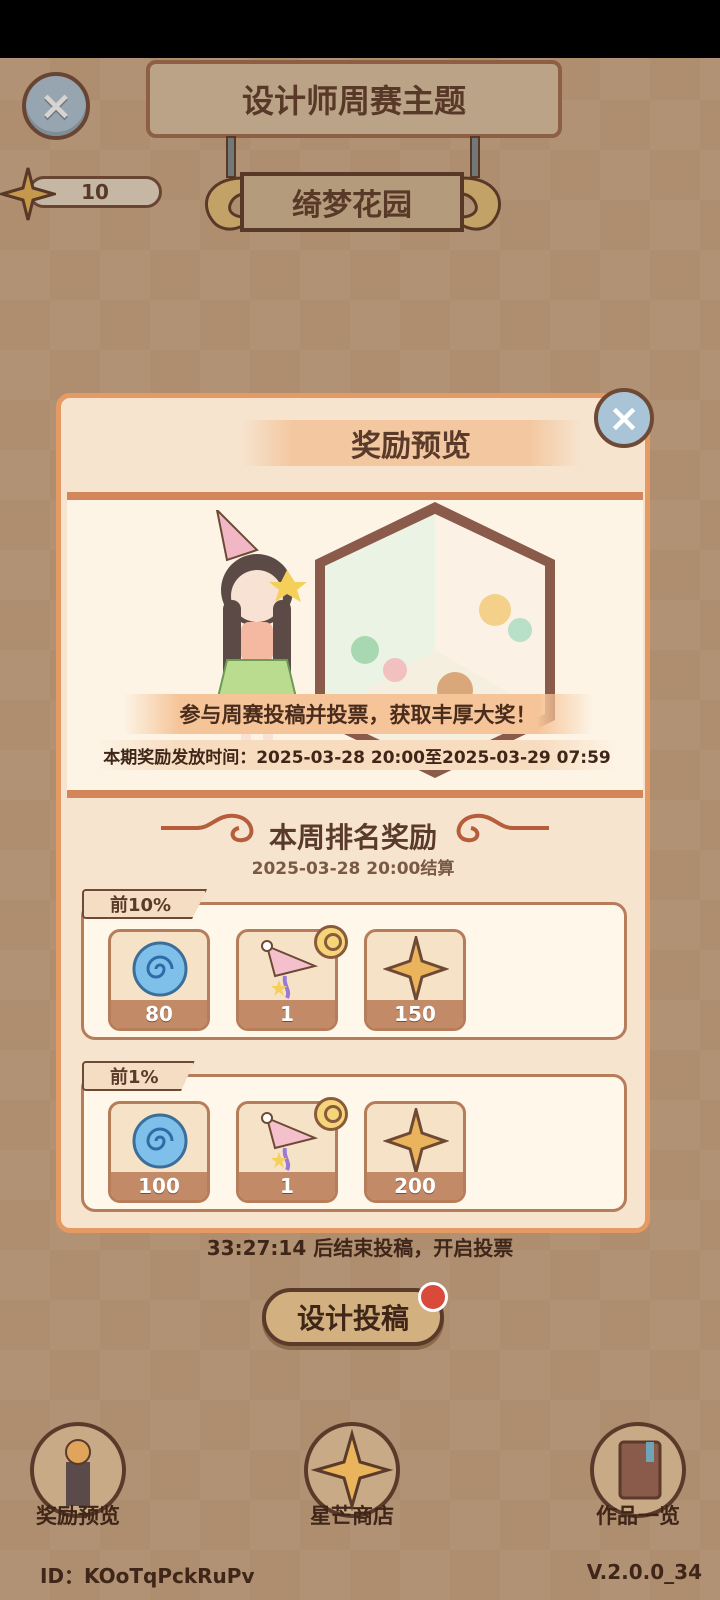  I want to click on modal-close-button: ×, so click(624, 418).